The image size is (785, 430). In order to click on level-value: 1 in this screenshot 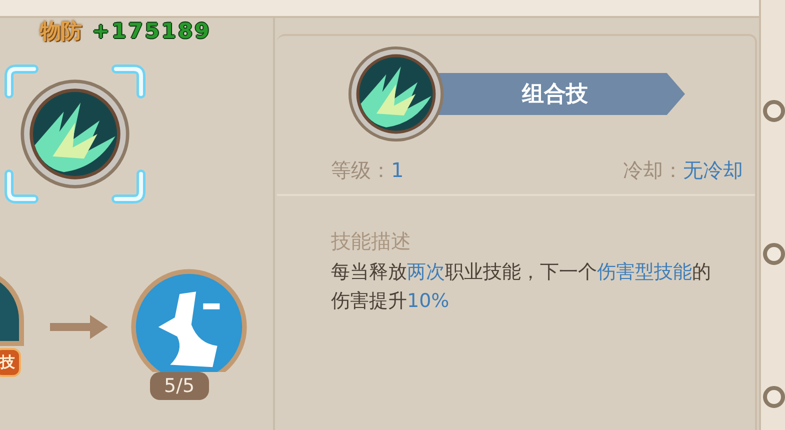, I will do `click(397, 170)`.